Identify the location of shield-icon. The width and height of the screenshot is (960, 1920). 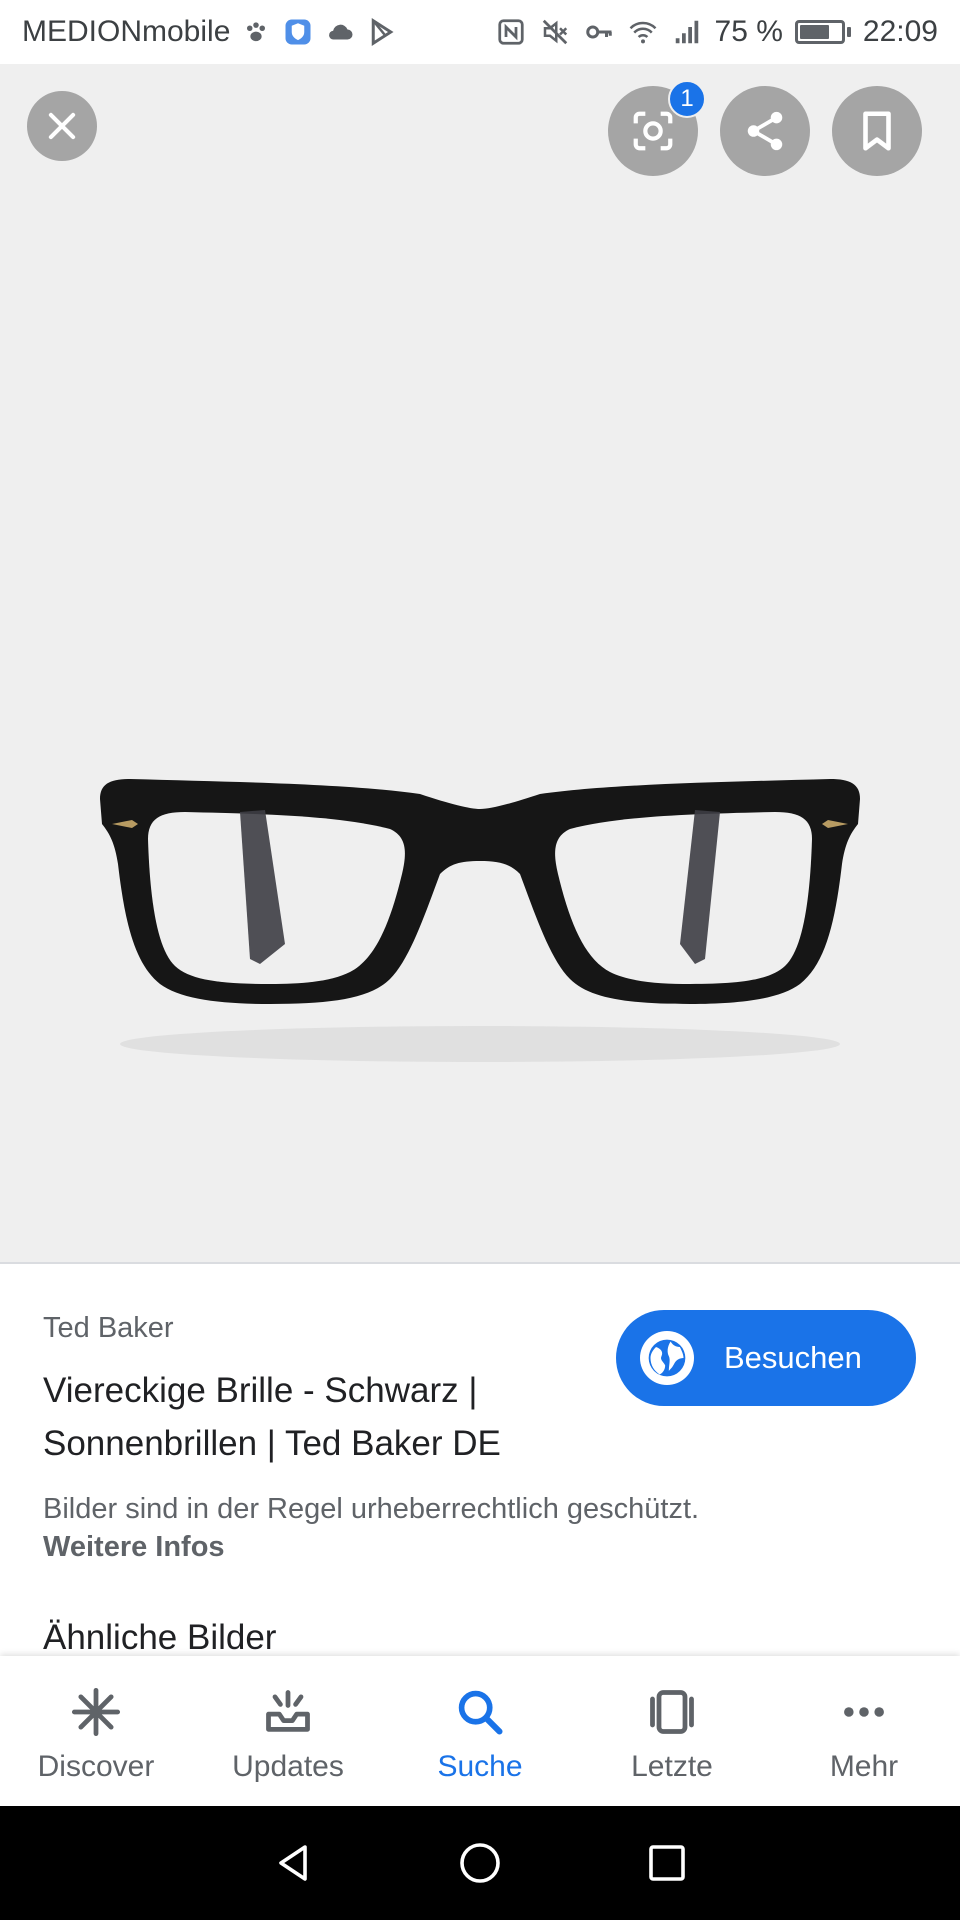
(298, 32).